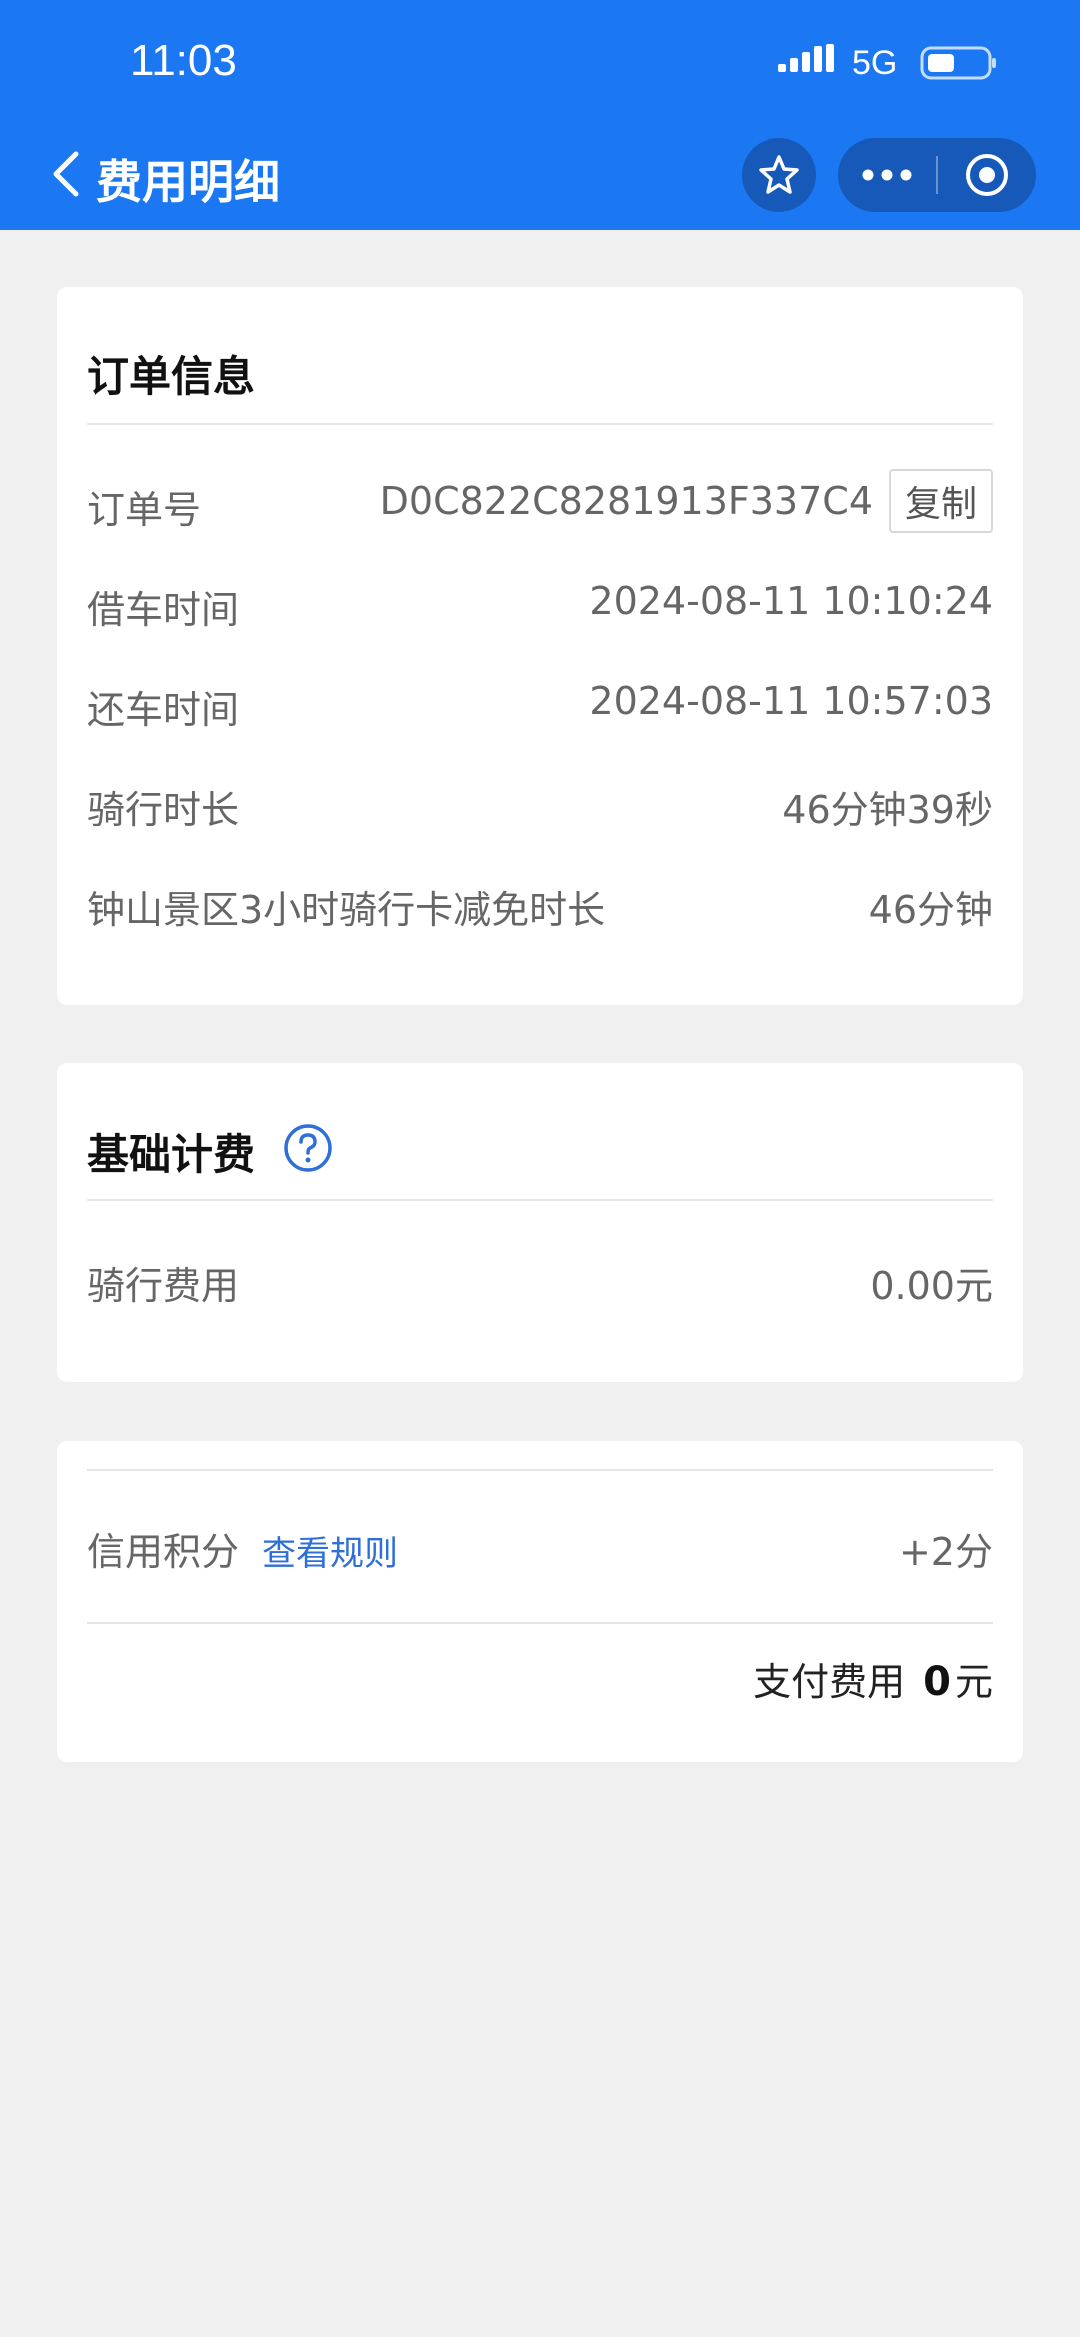  What do you see at coordinates (930, 910) in the screenshot?
I see `discount-duration-value: 46分钟` at bounding box center [930, 910].